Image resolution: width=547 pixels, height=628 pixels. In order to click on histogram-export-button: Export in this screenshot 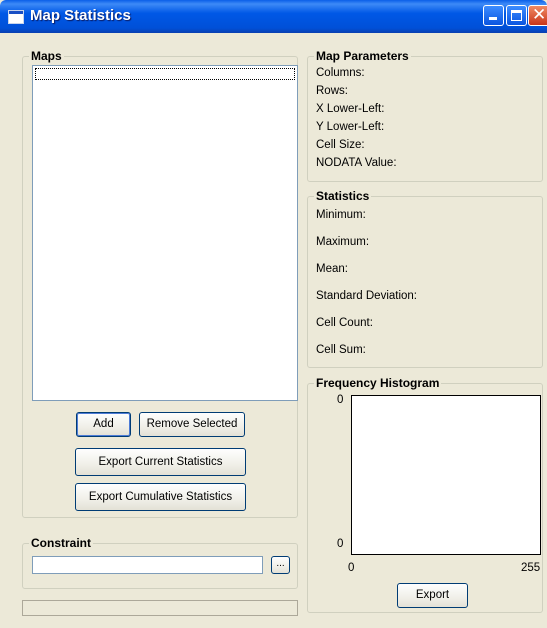, I will do `click(432, 595)`.